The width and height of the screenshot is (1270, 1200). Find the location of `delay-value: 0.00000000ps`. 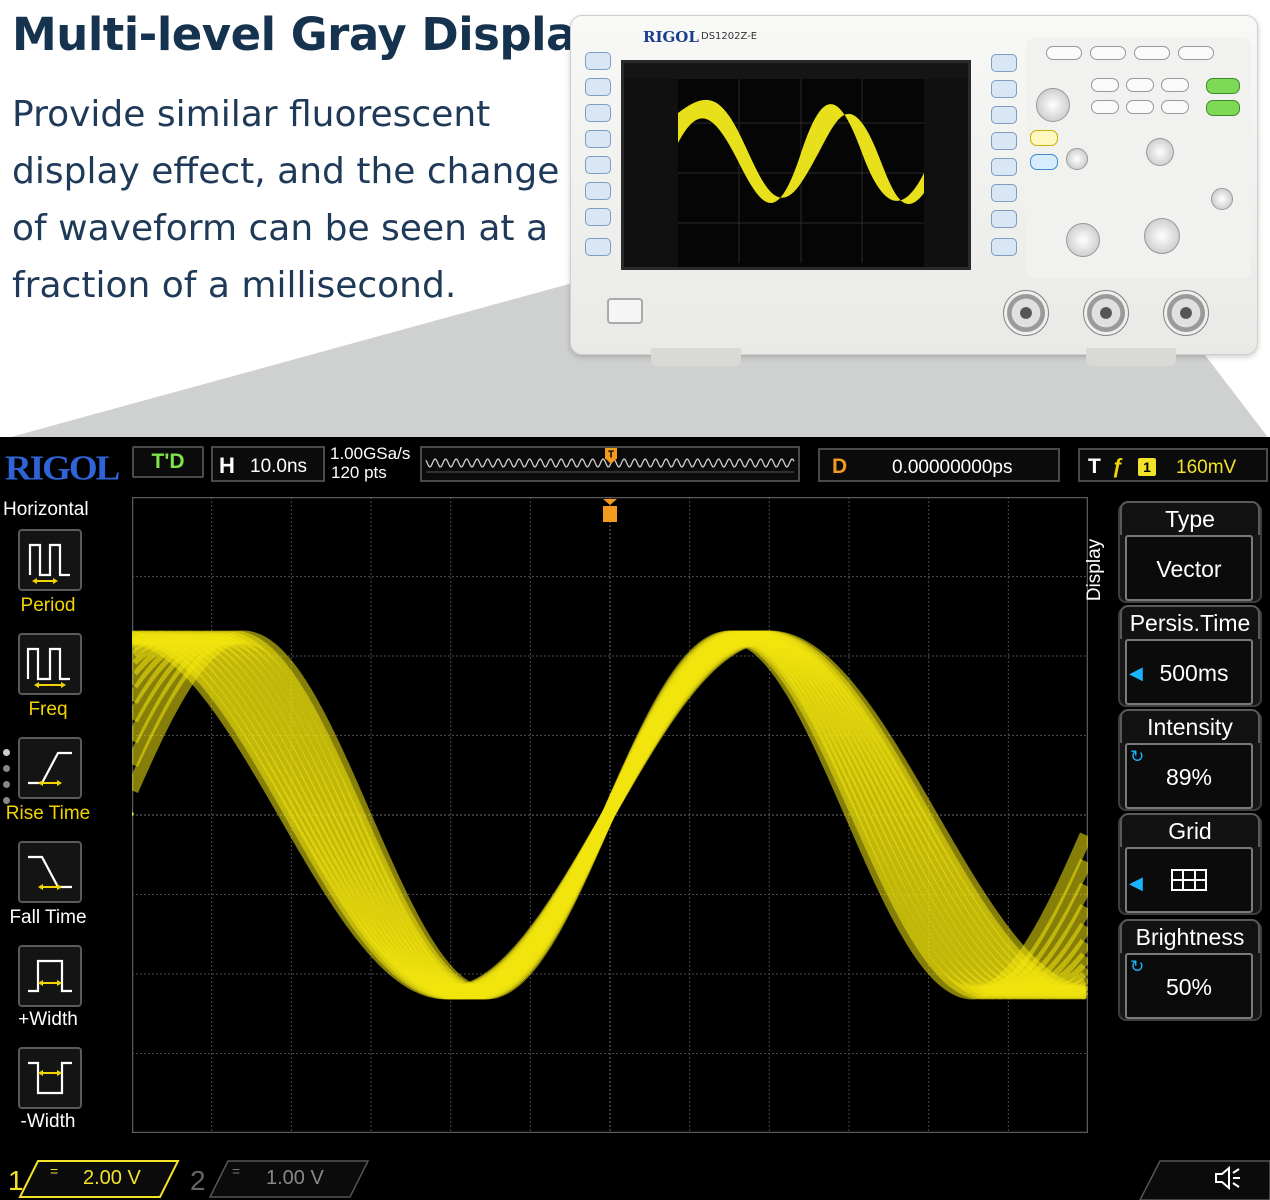

delay-value: 0.00000000ps is located at coordinates (952, 467).